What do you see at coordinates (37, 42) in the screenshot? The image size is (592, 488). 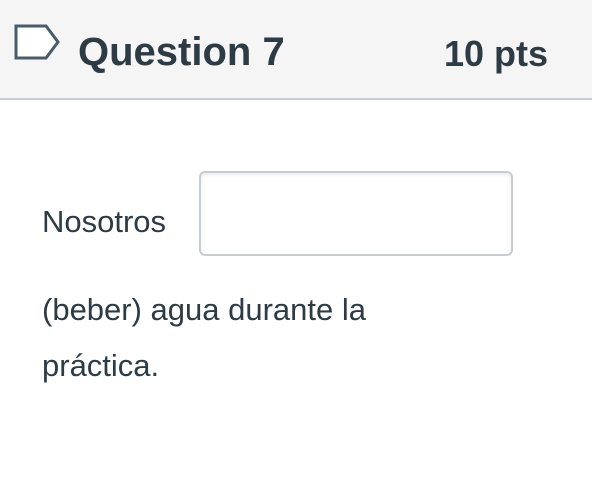 I see `flag-question-icon` at bounding box center [37, 42].